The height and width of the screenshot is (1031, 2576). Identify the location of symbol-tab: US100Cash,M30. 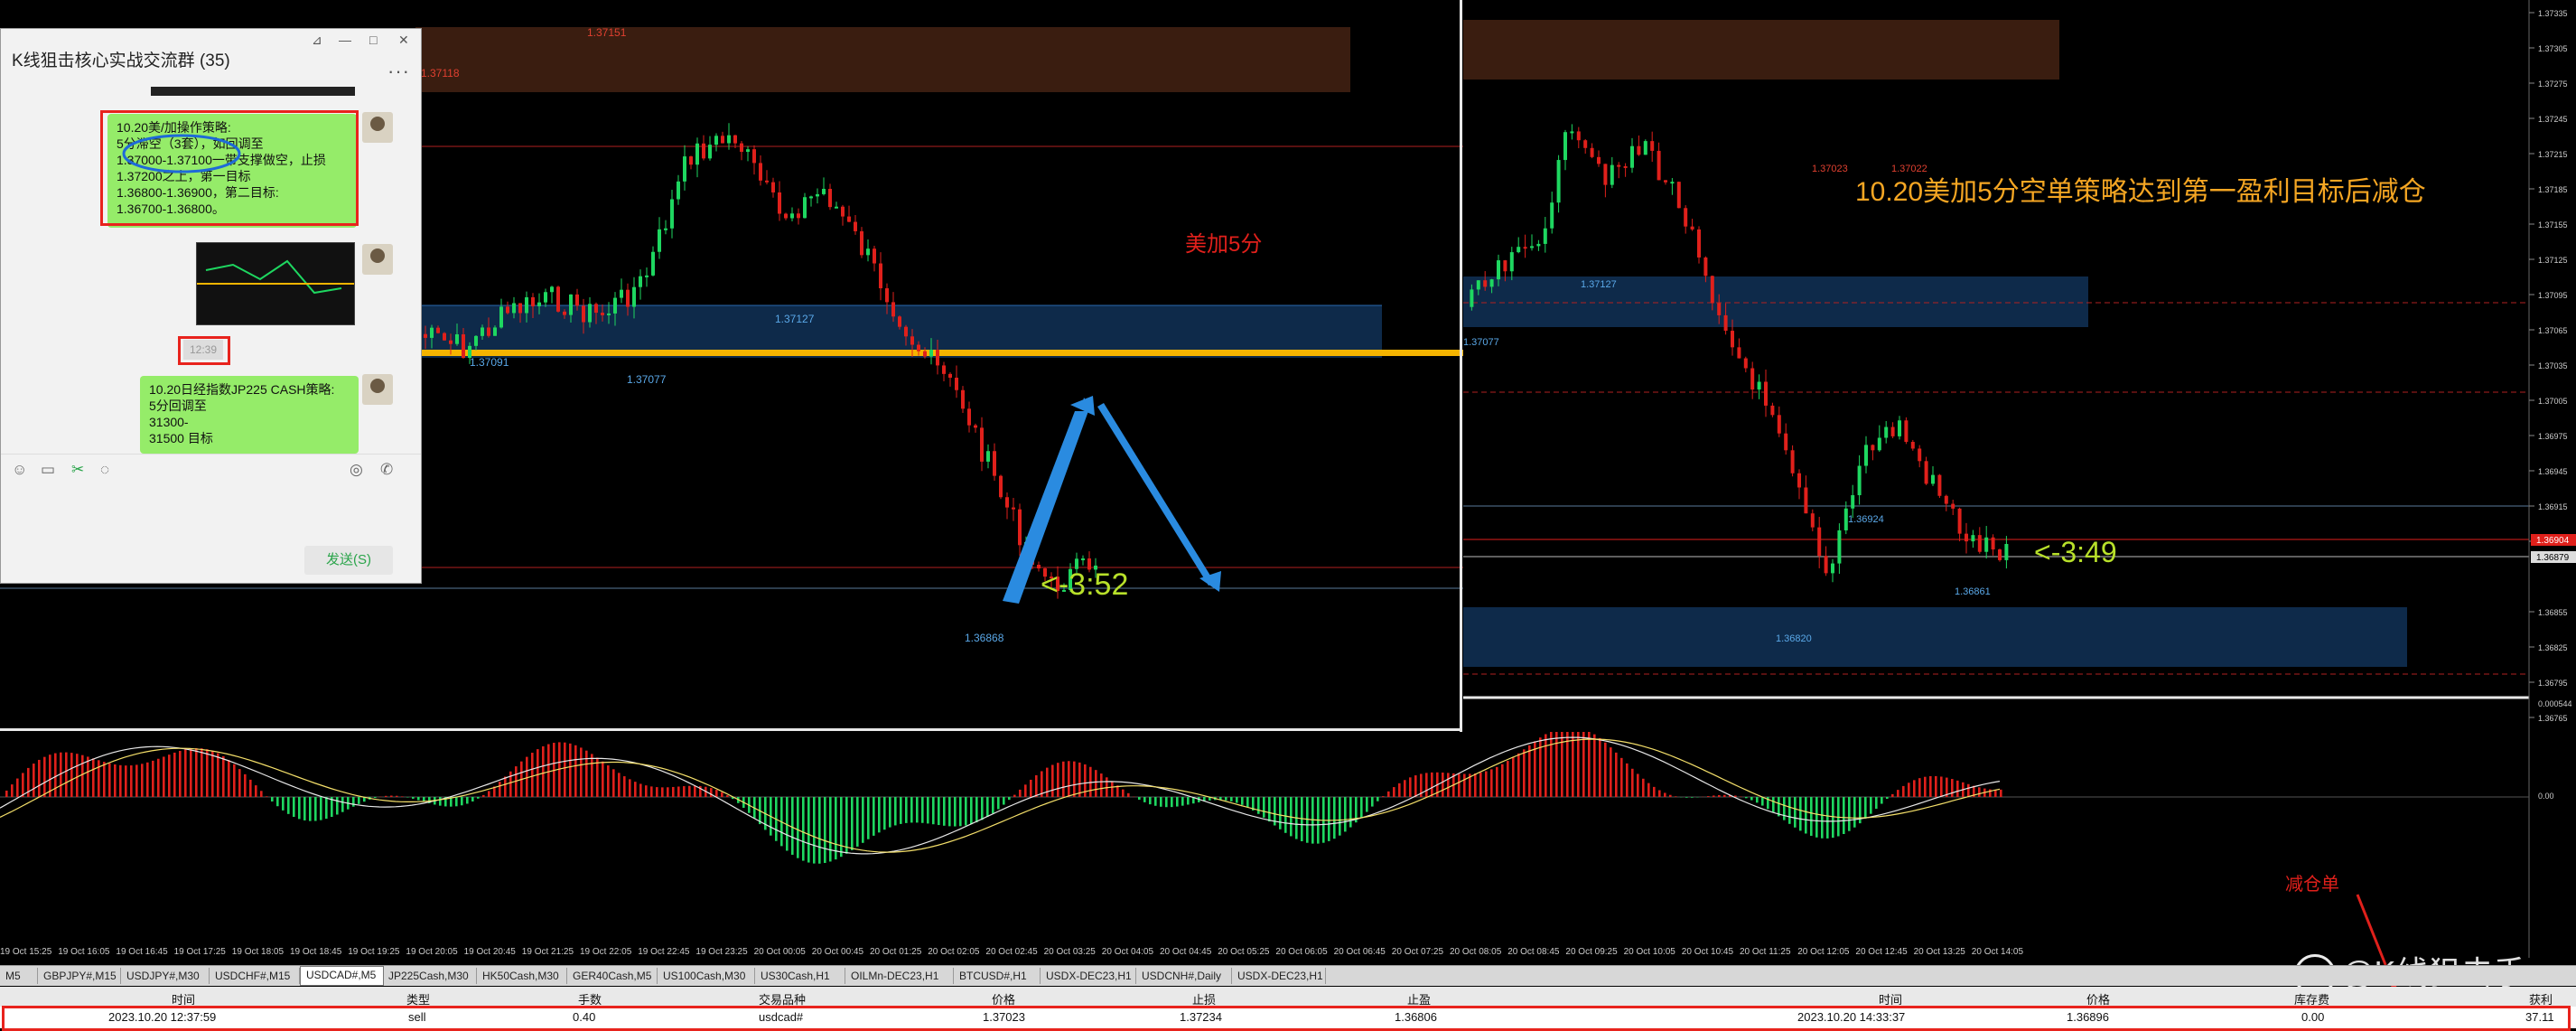
(707, 976).